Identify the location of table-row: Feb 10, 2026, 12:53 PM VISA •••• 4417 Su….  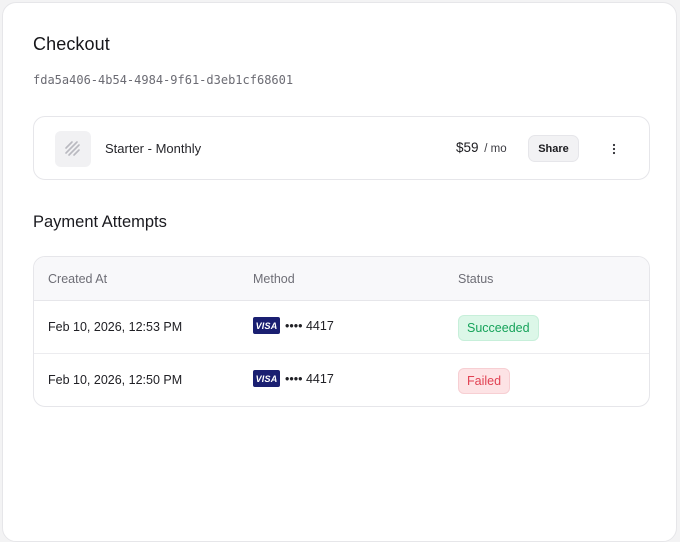
(341, 327).